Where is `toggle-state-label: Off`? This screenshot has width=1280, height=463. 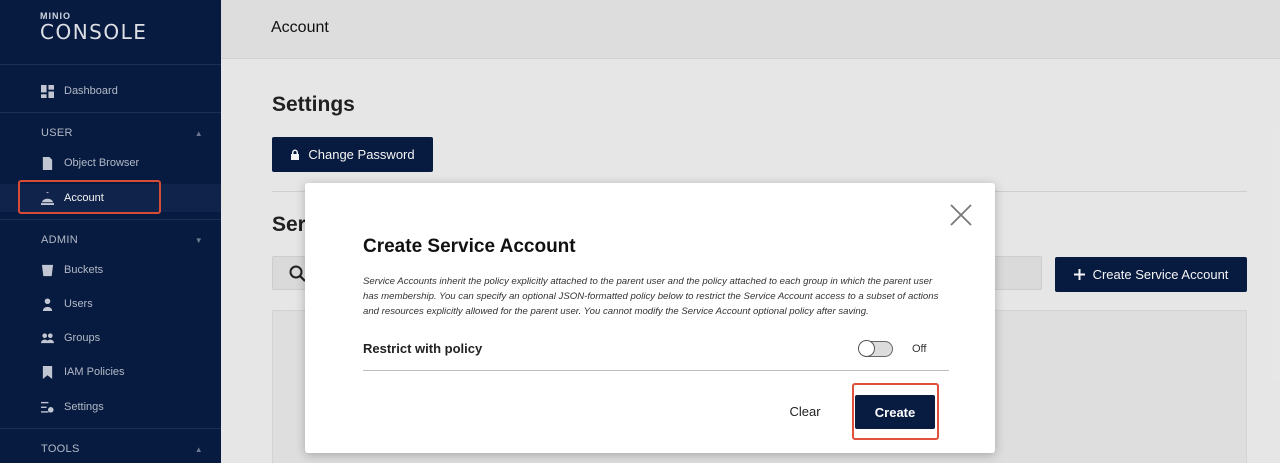 toggle-state-label: Off is located at coordinates (919, 349).